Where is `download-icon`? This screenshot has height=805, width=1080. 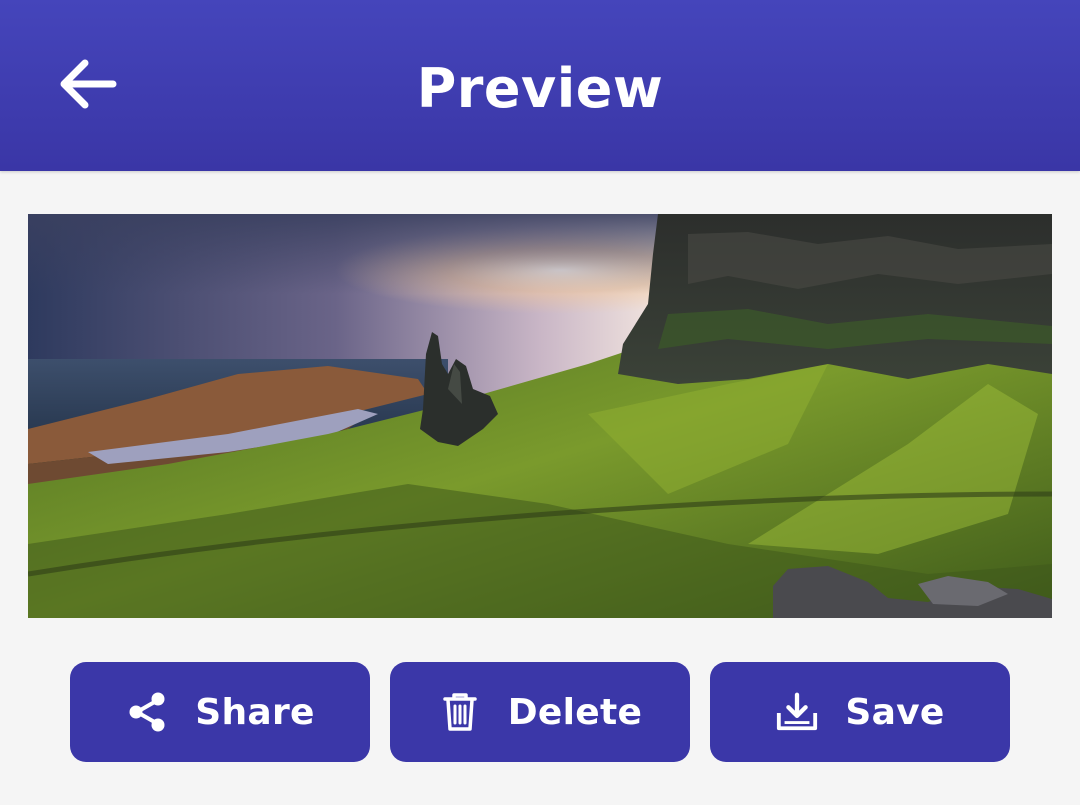 download-icon is located at coordinates (797, 712).